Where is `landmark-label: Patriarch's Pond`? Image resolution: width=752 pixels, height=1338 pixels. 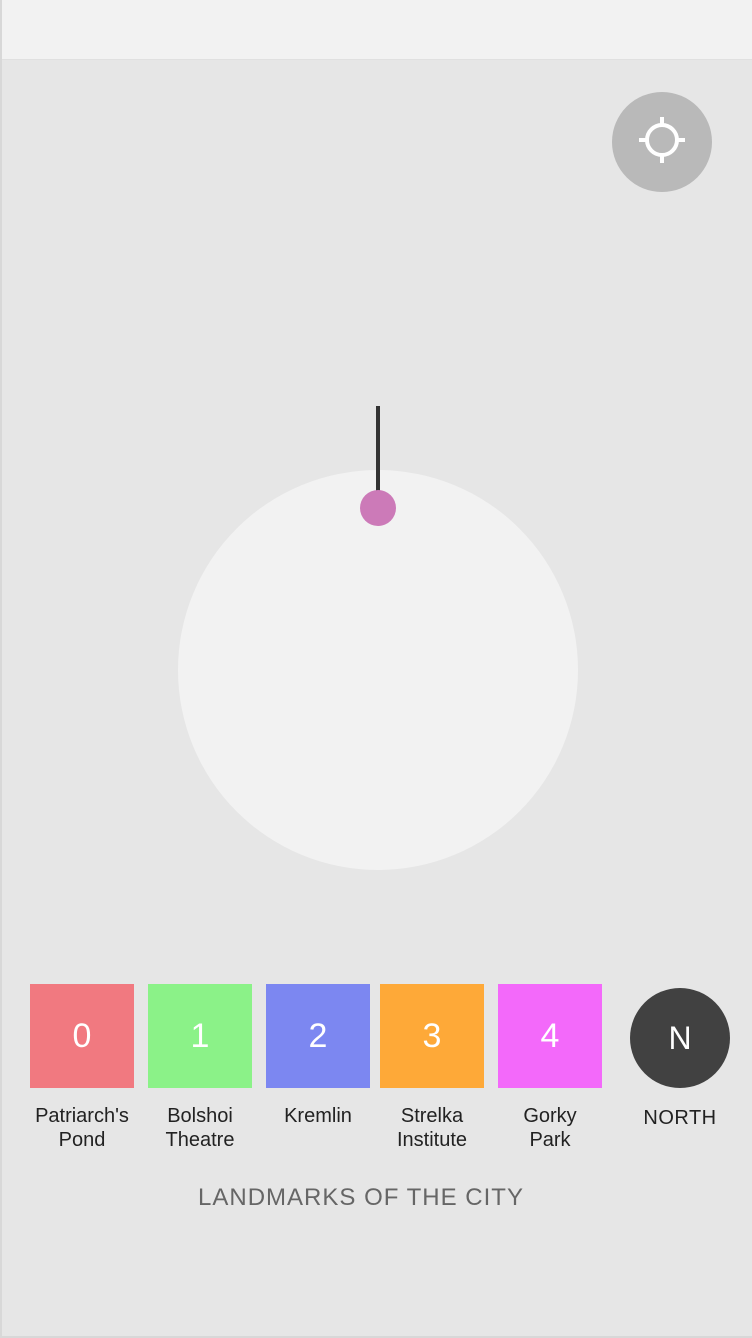
landmark-label: Patriarch's Pond is located at coordinates (82, 1128).